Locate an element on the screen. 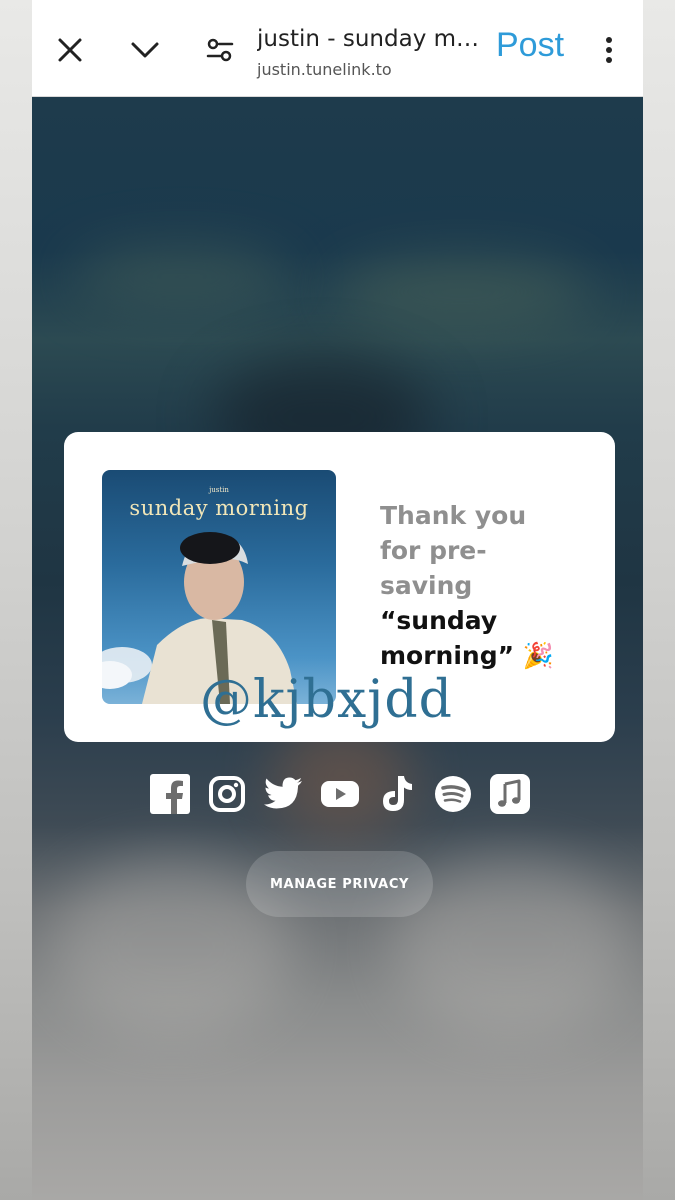 Image resolution: width=675 pixels, height=1200 pixels. facebook-icon is located at coordinates (170, 794).